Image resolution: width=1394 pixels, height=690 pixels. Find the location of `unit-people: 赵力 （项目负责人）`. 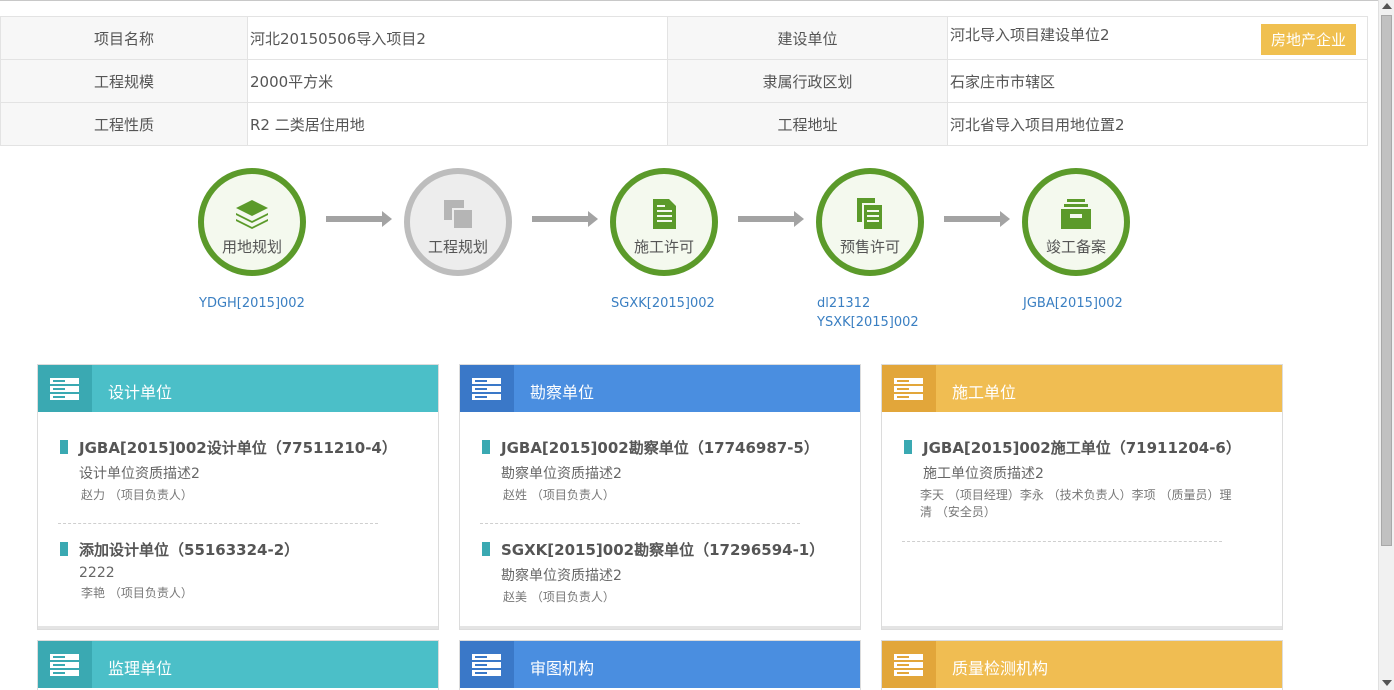

unit-people: 赵力 （项目负责人） is located at coordinates (137, 495).